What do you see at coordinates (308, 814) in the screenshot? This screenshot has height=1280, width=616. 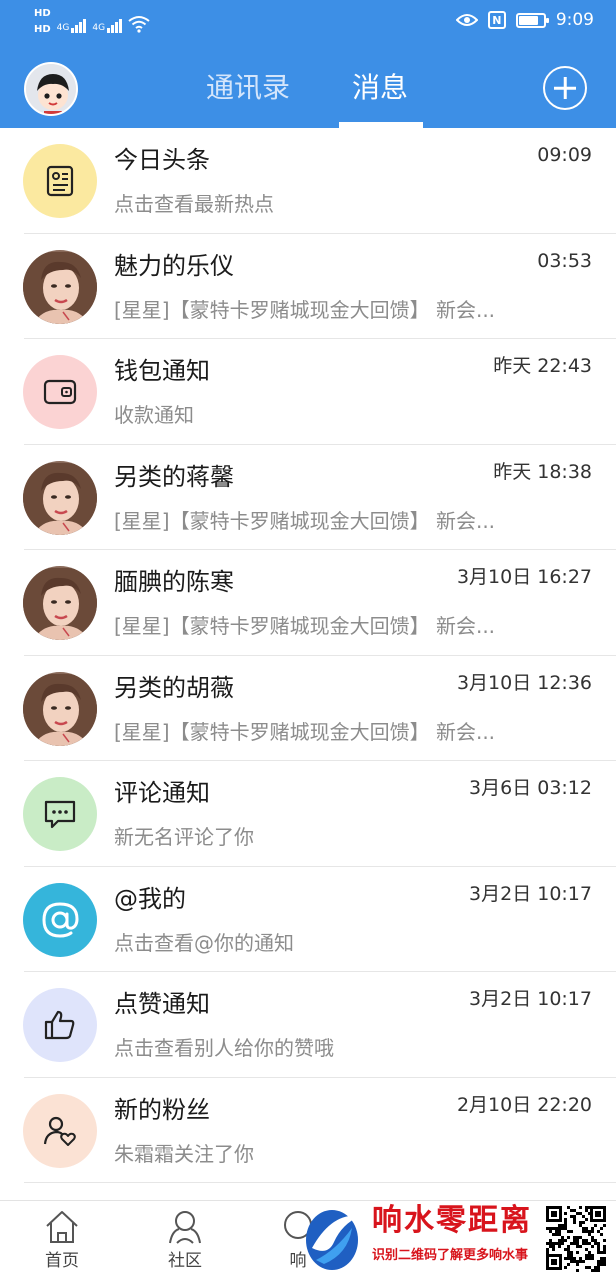 I see `message-row: 评论通知 3月6日 03:12 新无名评论了你` at bounding box center [308, 814].